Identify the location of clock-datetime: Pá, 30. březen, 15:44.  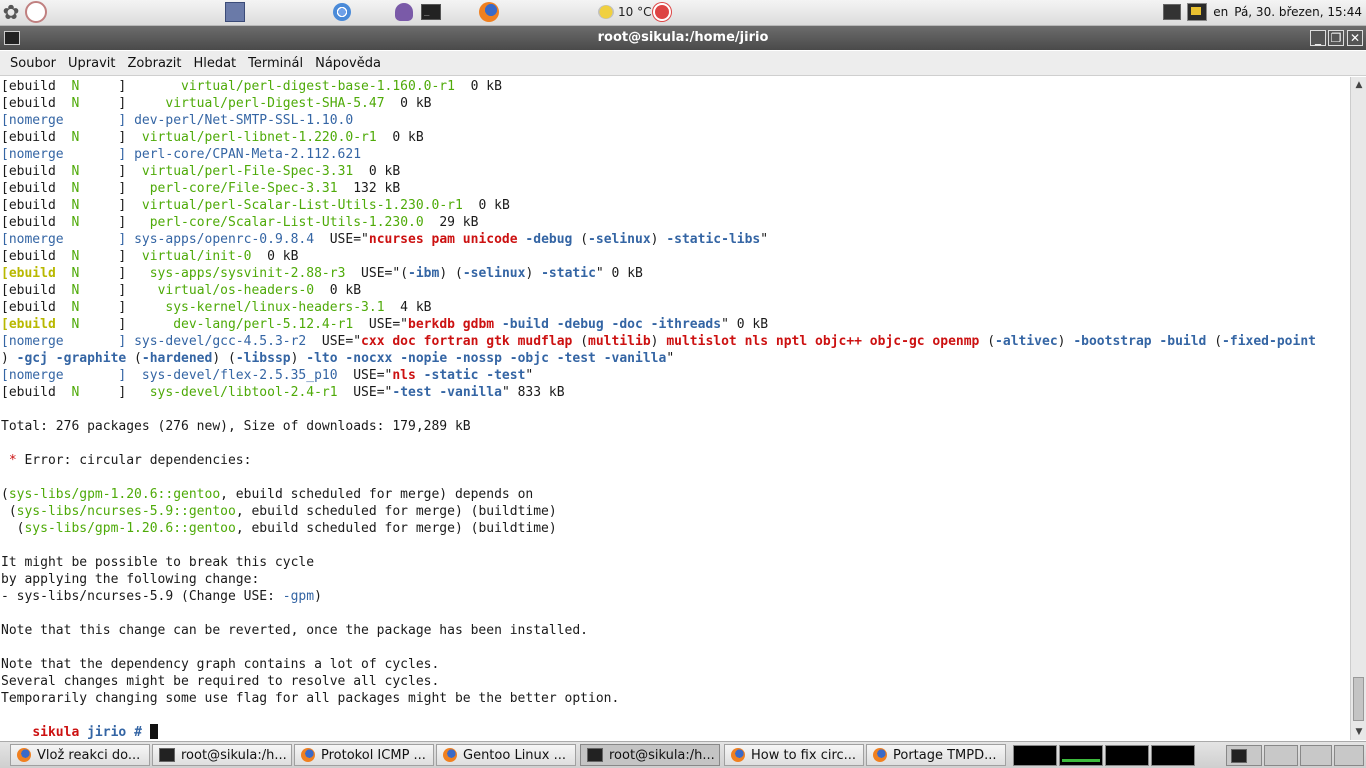
(1298, 12).